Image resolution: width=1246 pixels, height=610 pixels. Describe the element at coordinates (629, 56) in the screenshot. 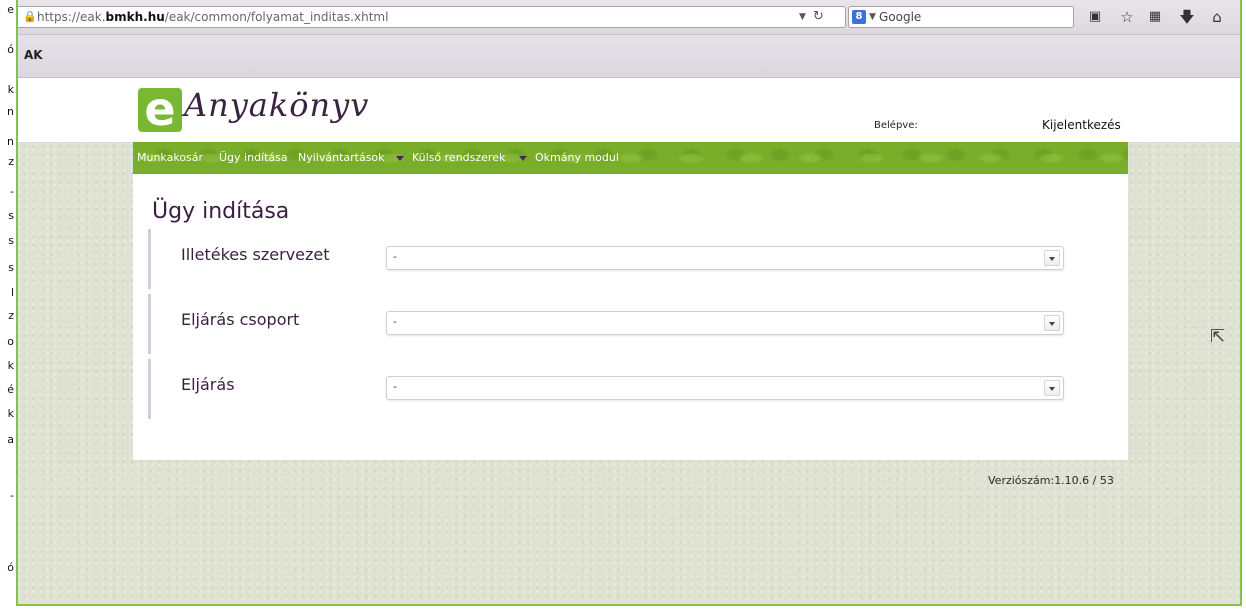

I see `bookmarks-bar: AK` at that location.